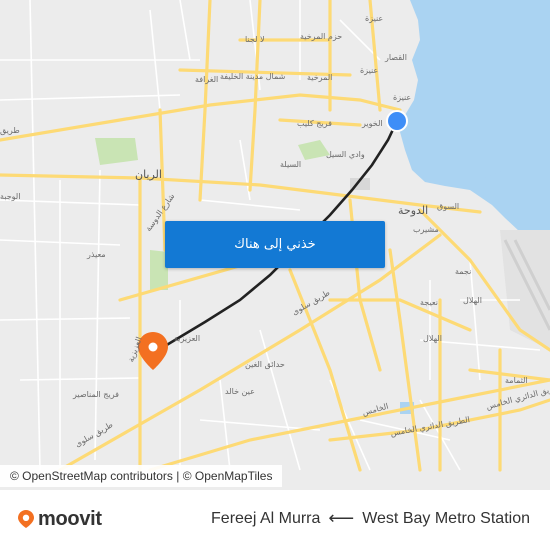  What do you see at coordinates (148, 174) in the screenshot?
I see `place-label: الريان` at bounding box center [148, 174].